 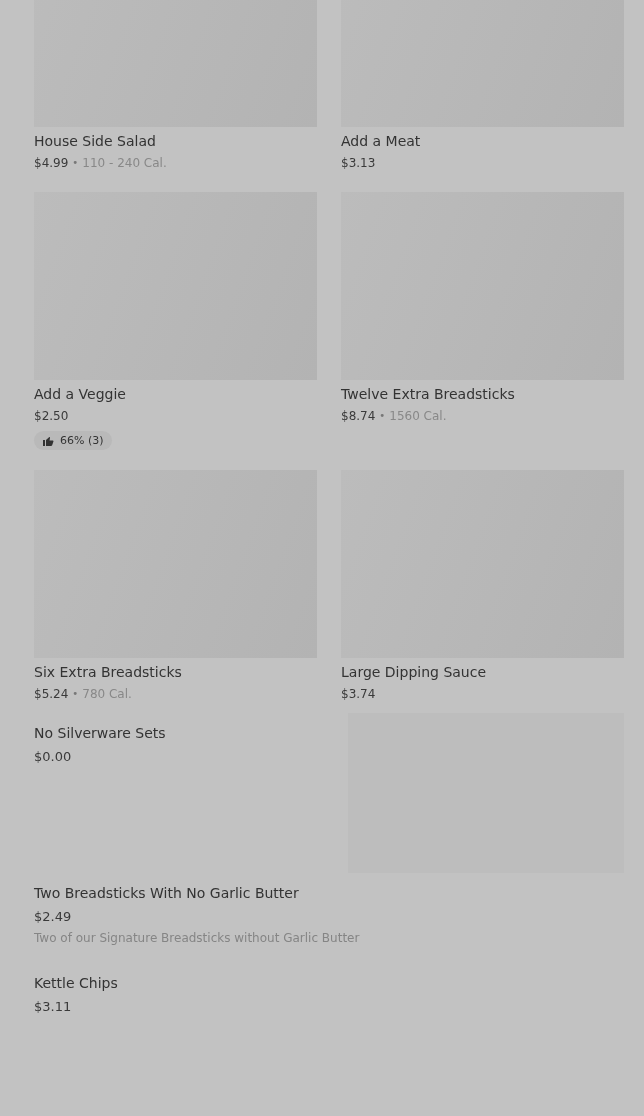 What do you see at coordinates (358, 416) in the screenshot?
I see `item-price: $8.74` at bounding box center [358, 416].